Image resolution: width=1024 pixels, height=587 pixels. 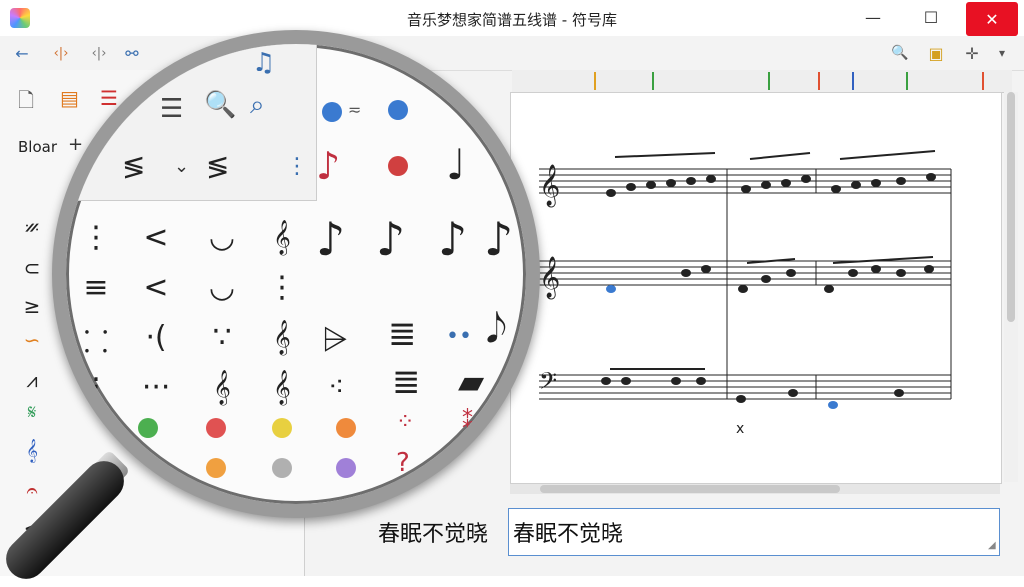 I want to click on search-icon: 🔍, so click(x=220, y=105).